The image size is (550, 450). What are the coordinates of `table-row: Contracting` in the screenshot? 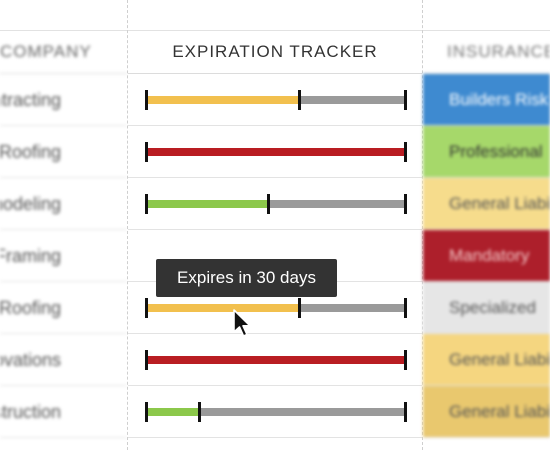 It's located at (63, 100).